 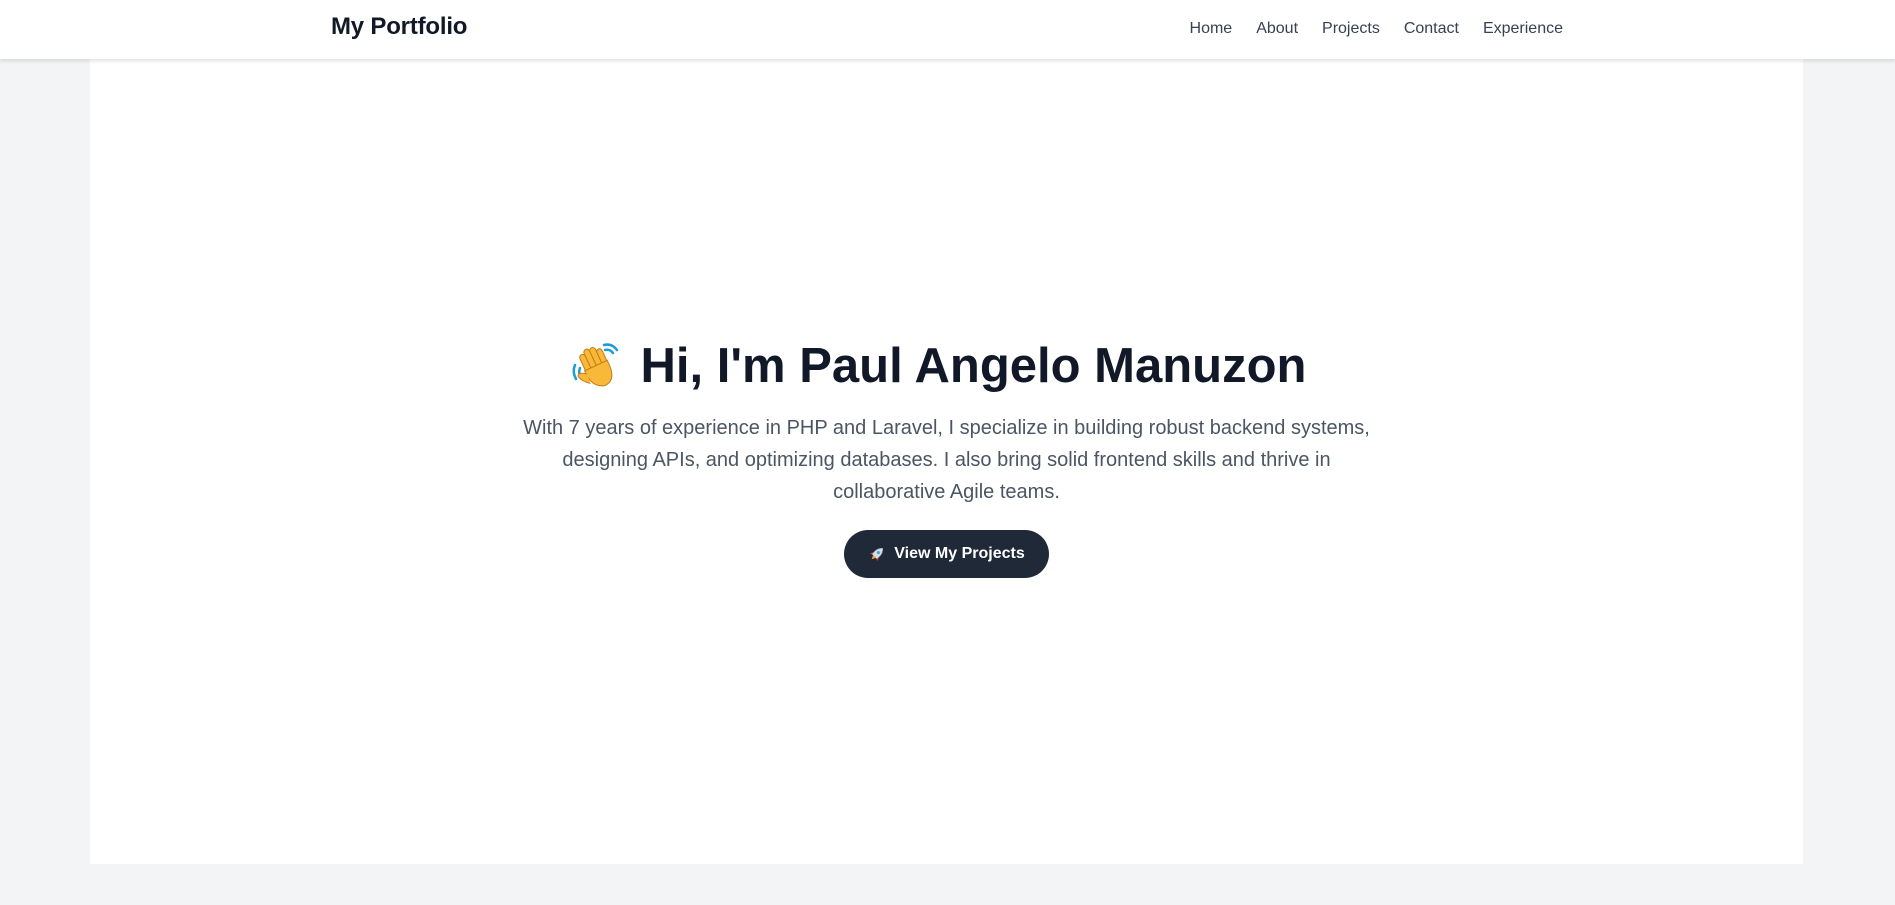 I want to click on nav-links: Home About Projects Contact Experience, so click(x=1376, y=29).